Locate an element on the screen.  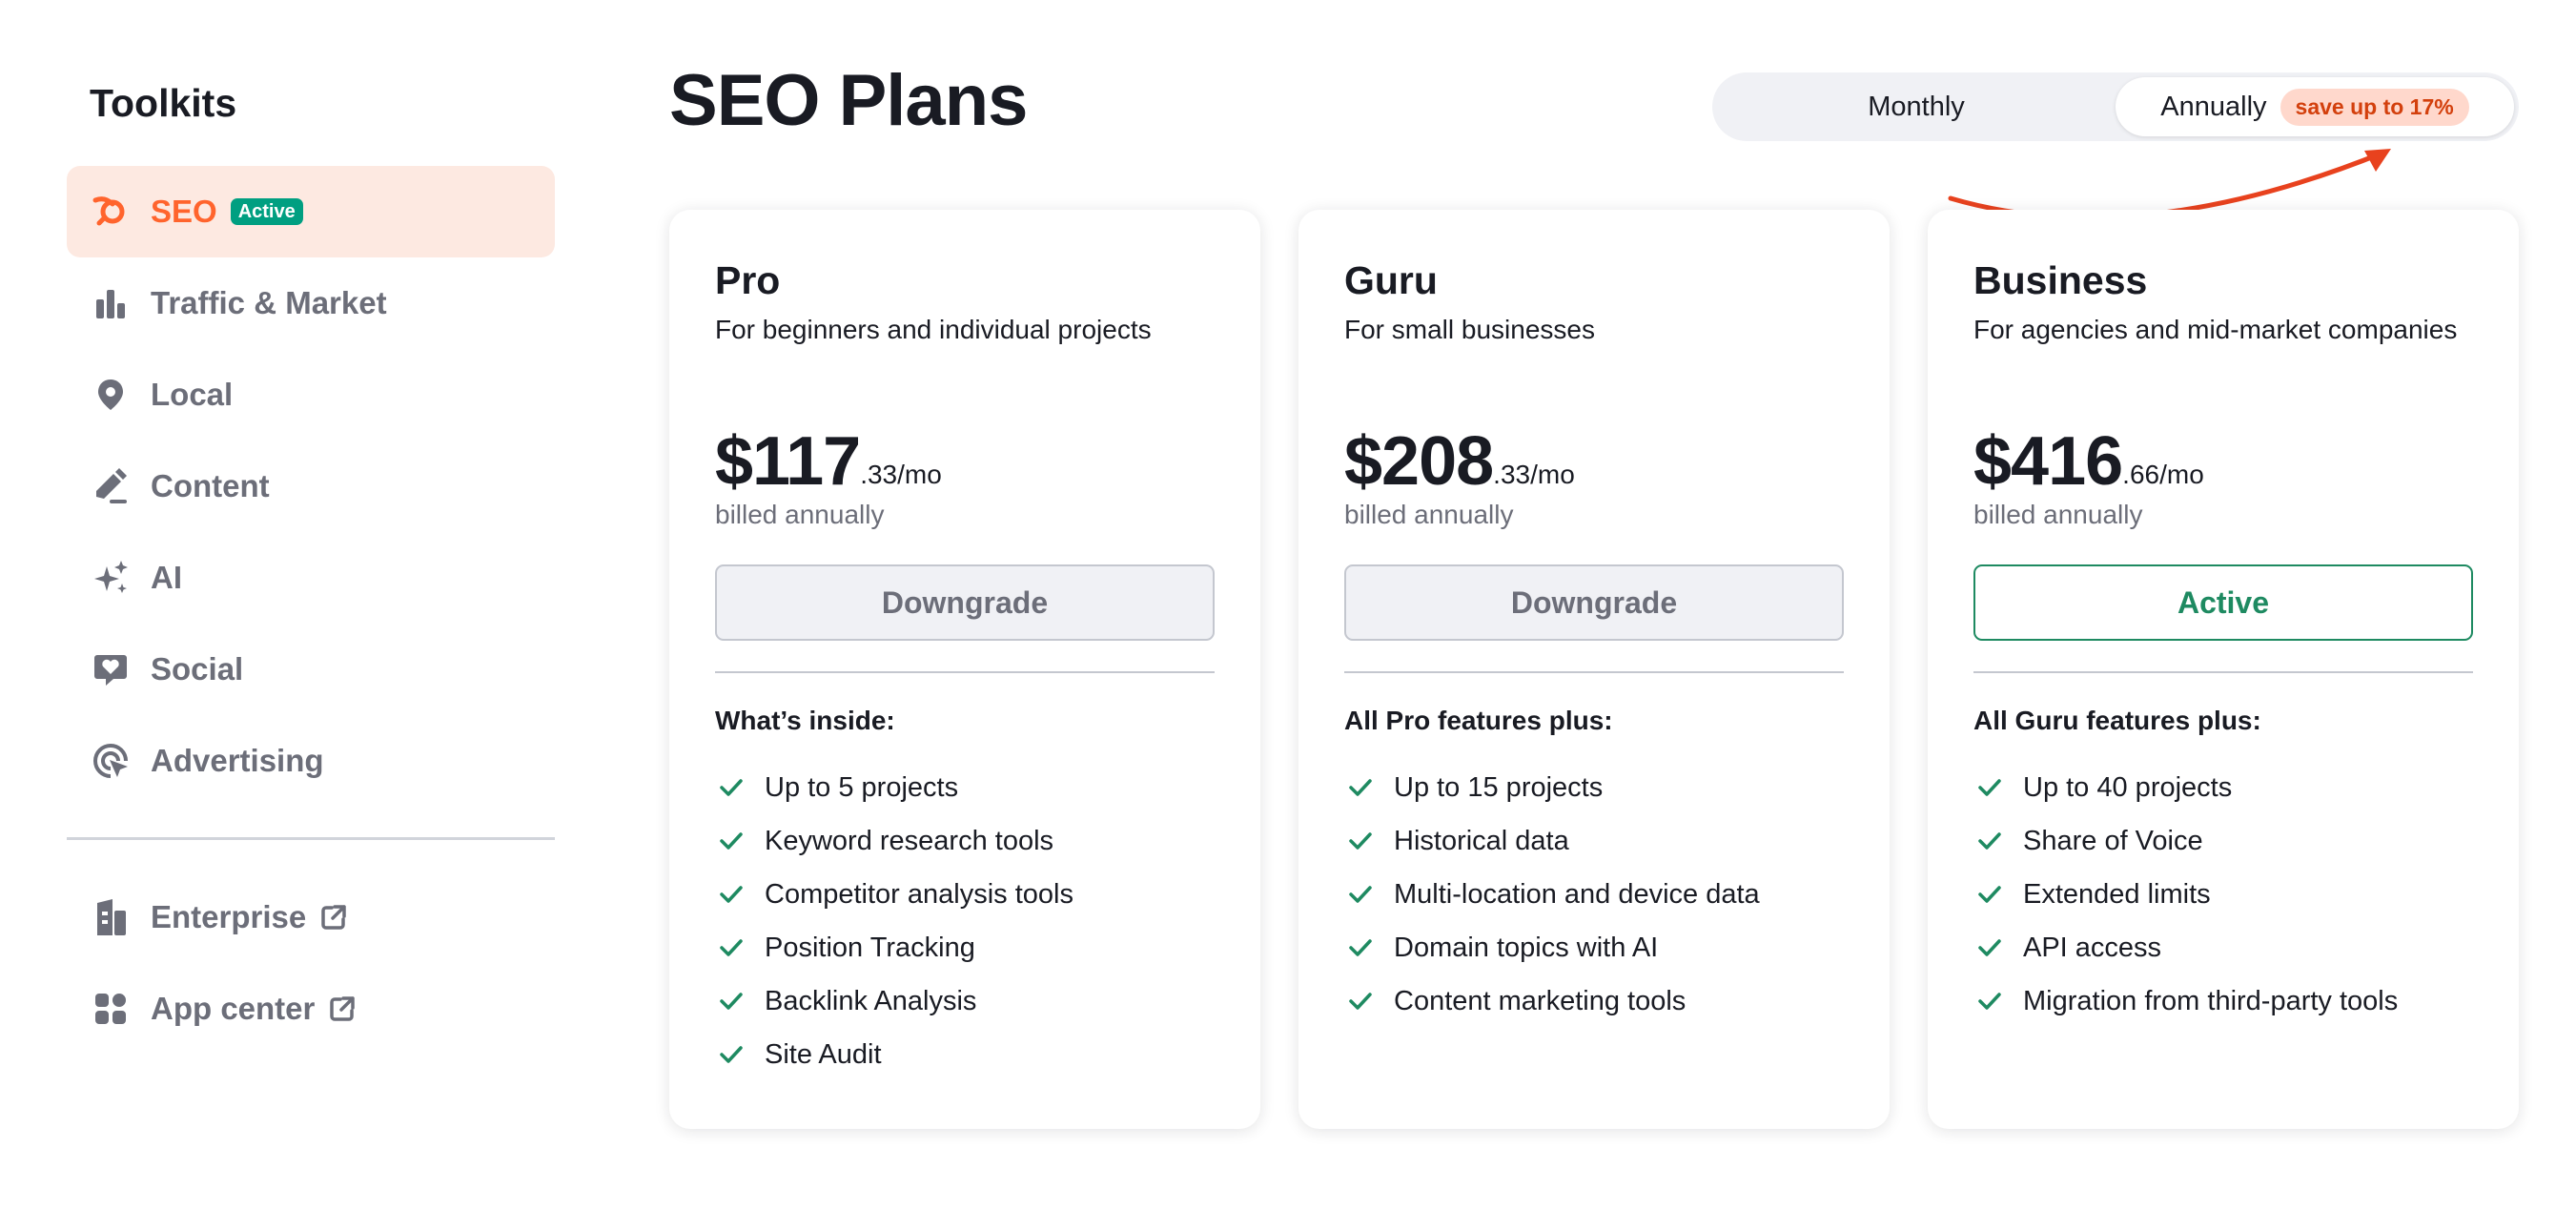
building-icon is located at coordinates (111, 917).